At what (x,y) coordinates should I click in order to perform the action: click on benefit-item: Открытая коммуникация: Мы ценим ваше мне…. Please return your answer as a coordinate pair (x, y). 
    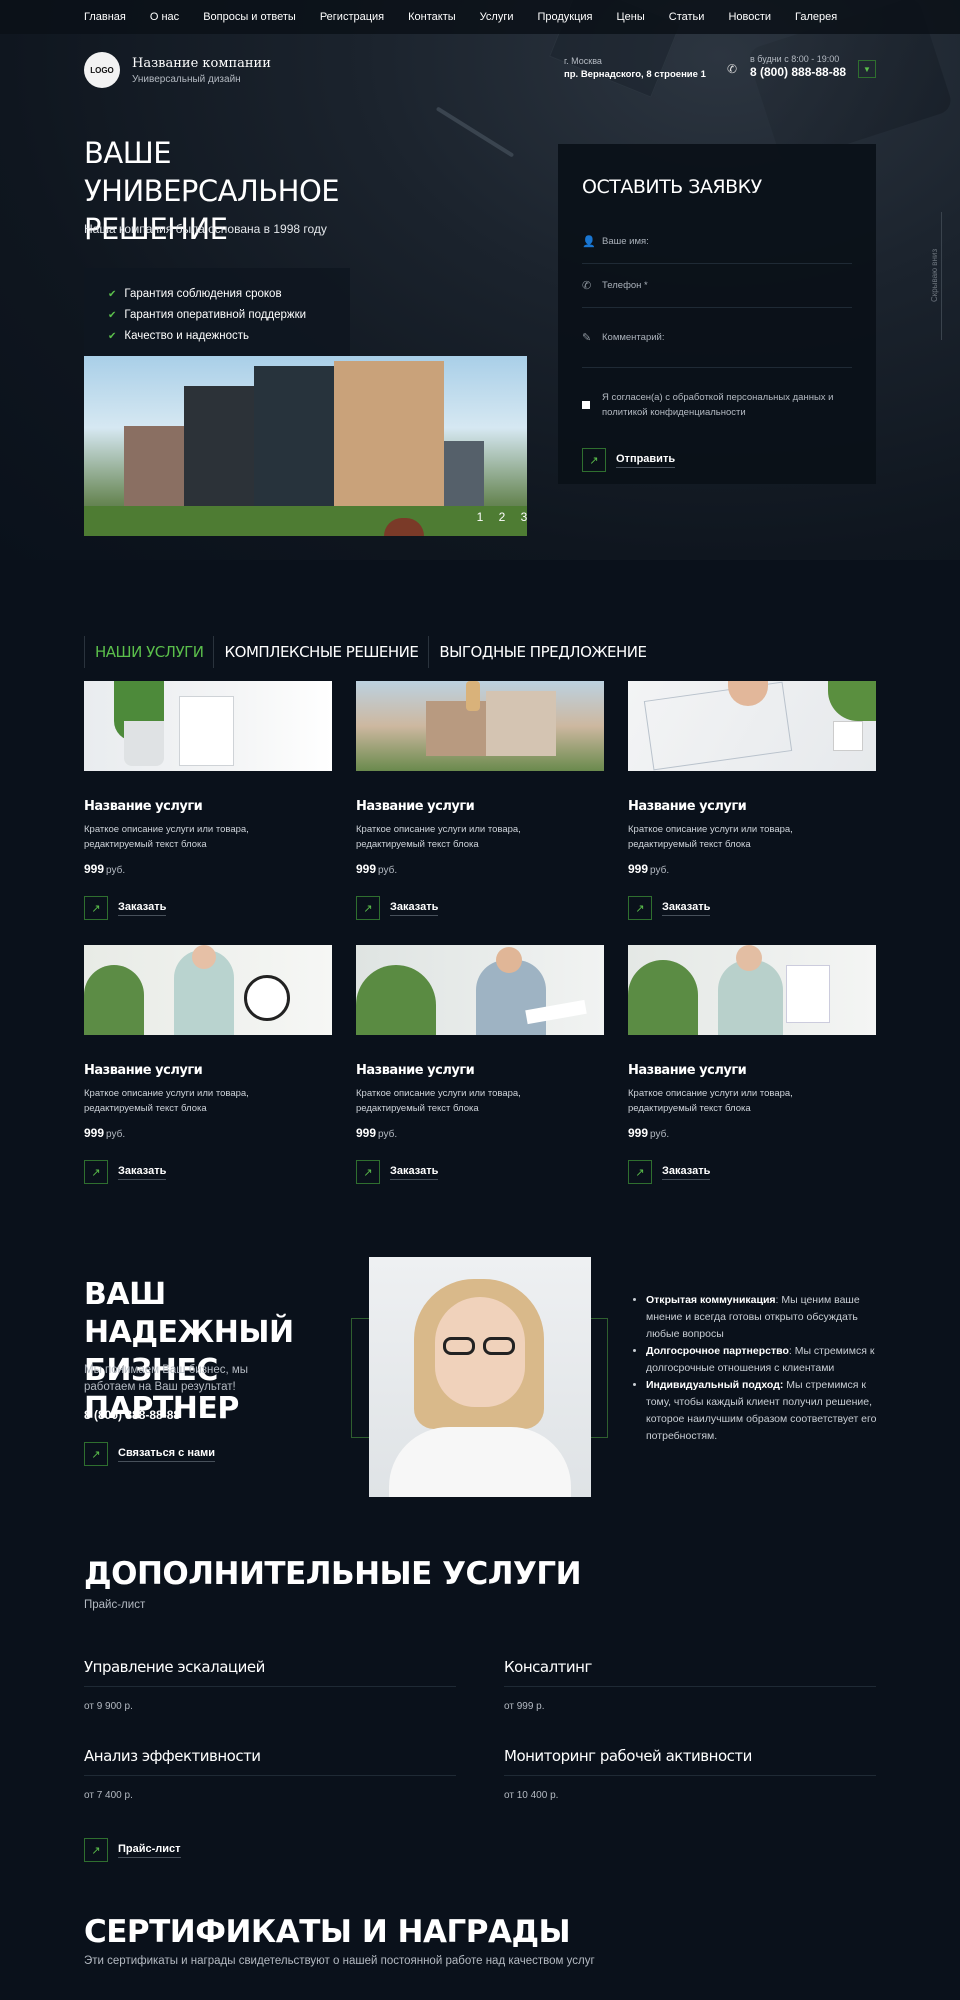
    Looking at the image, I should click on (764, 1317).